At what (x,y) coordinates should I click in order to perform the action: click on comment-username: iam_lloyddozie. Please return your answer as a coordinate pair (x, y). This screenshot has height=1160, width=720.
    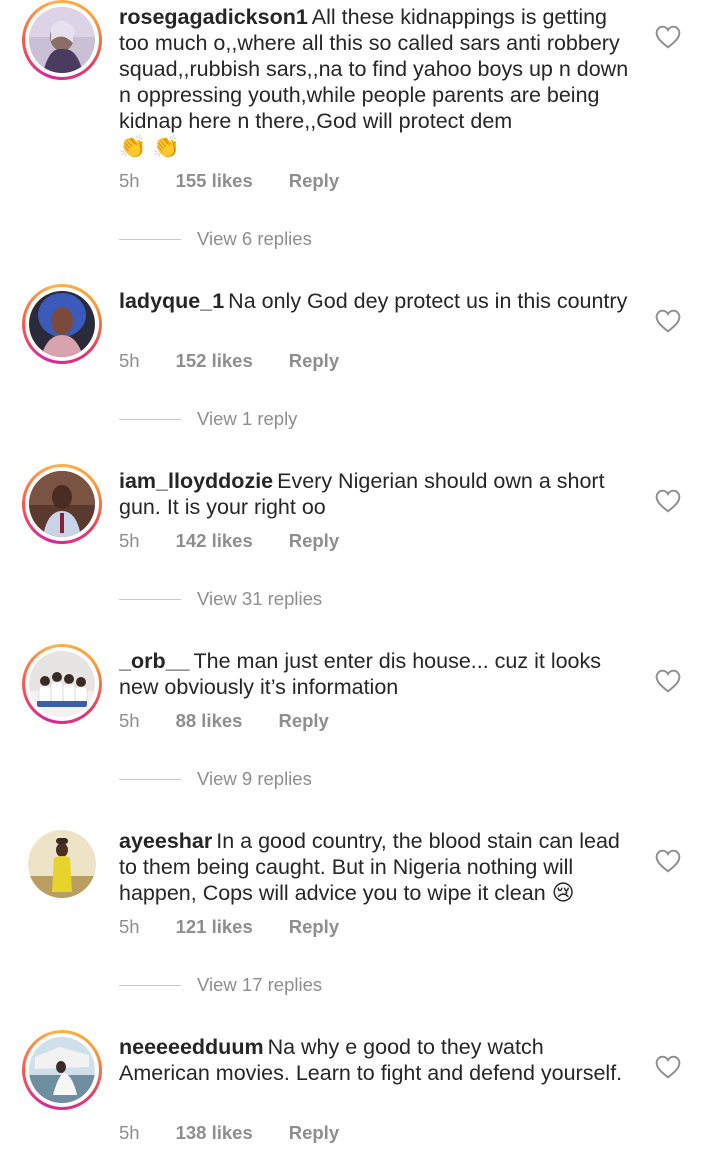
    Looking at the image, I should click on (196, 481).